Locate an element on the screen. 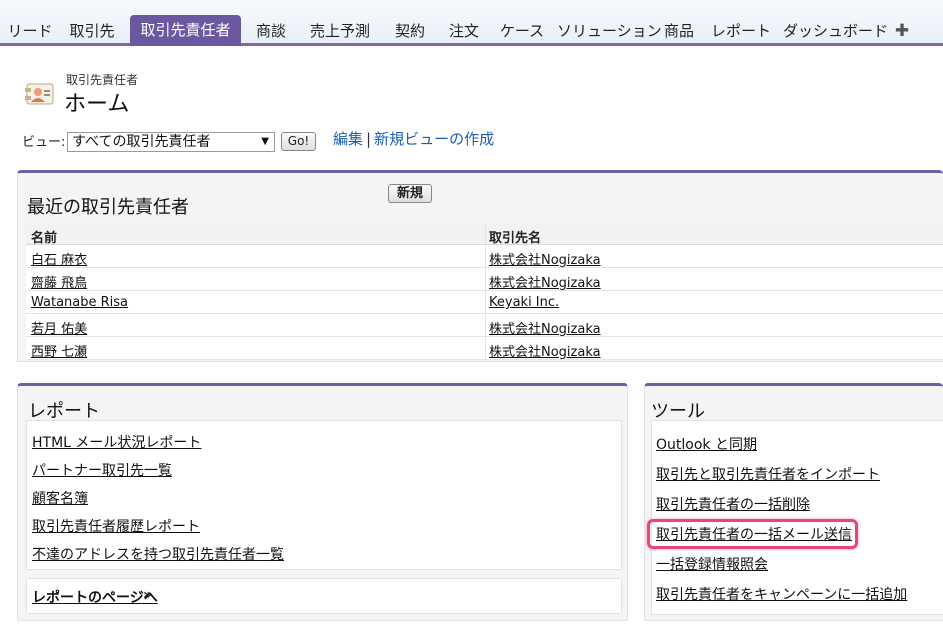 Image resolution: width=943 pixels, height=627 pixels. tool-link-outlook-sync: Outlook と同期 is located at coordinates (706, 444).